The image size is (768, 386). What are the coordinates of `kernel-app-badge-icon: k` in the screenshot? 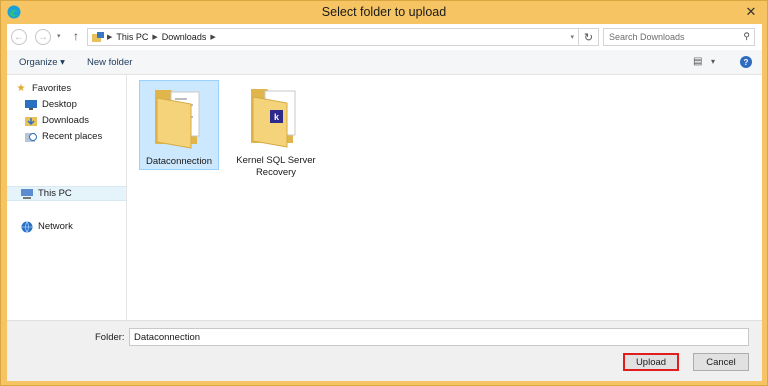 It's located at (276, 116).